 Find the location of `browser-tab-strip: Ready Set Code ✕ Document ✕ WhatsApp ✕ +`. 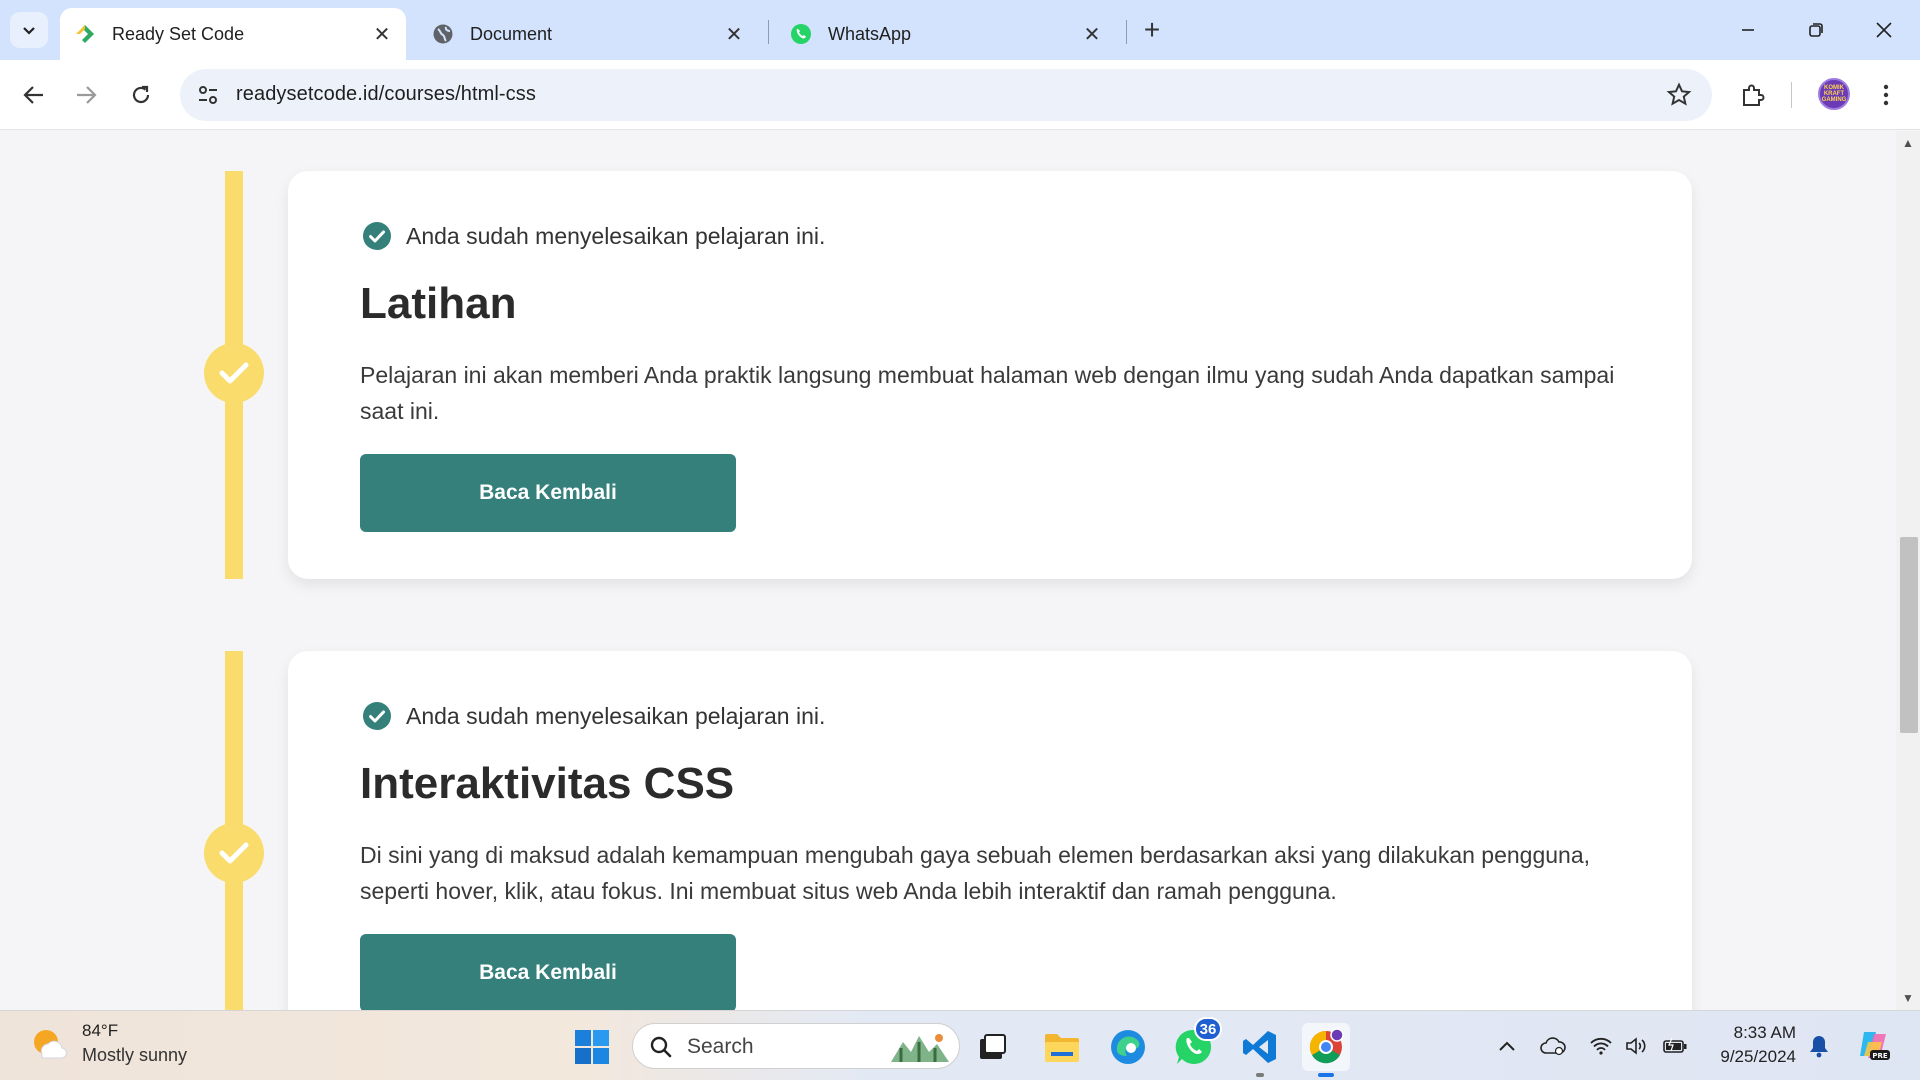

browser-tab-strip: Ready Set Code ✕ Document ✕ WhatsApp ✕ + is located at coordinates (960, 30).